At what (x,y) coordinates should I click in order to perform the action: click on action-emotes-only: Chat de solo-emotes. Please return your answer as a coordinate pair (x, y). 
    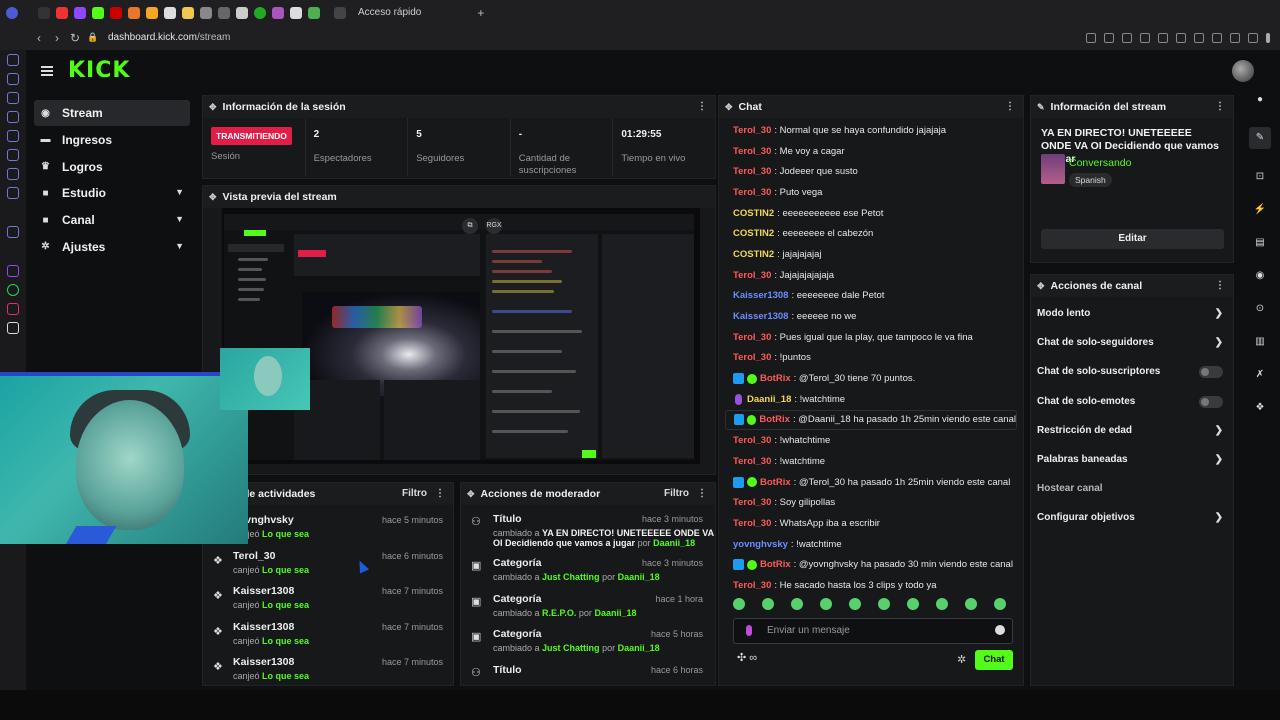
    Looking at the image, I should click on (1132, 401).